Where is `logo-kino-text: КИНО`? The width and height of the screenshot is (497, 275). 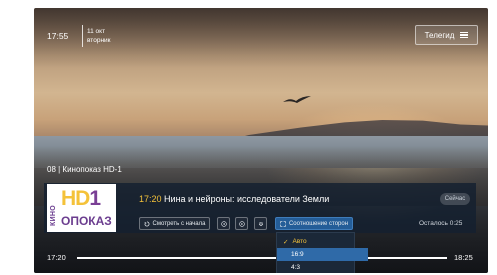
logo-kino-text: КИНО is located at coordinates (53, 215).